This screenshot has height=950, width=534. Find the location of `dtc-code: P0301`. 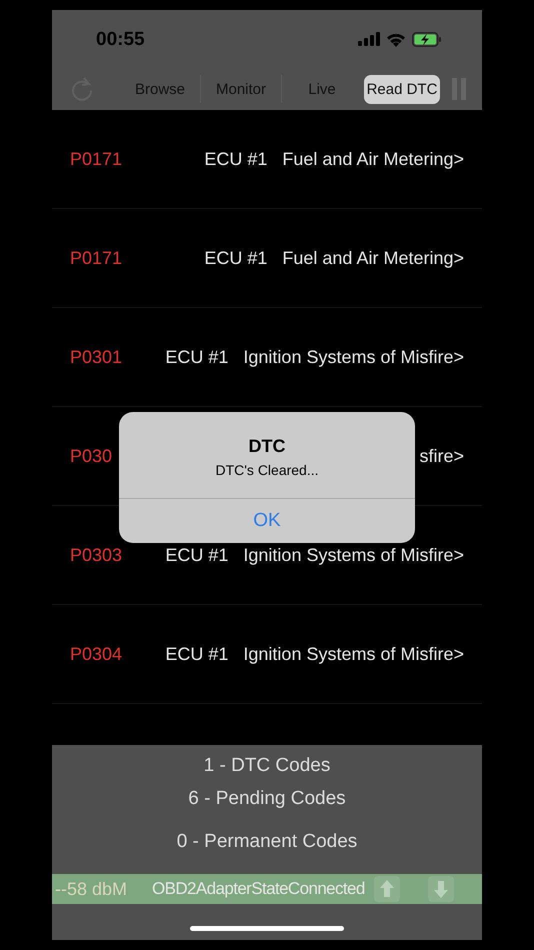

dtc-code: P0301 is located at coordinates (96, 357).